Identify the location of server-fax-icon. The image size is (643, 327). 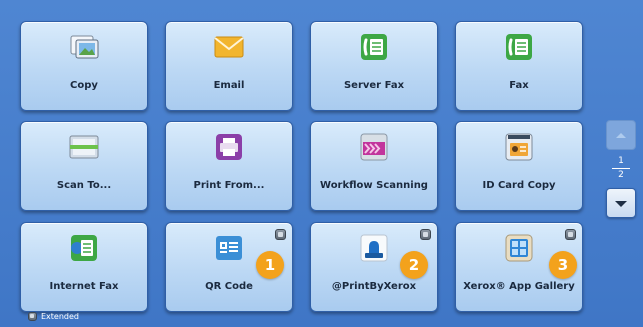
(374, 47).